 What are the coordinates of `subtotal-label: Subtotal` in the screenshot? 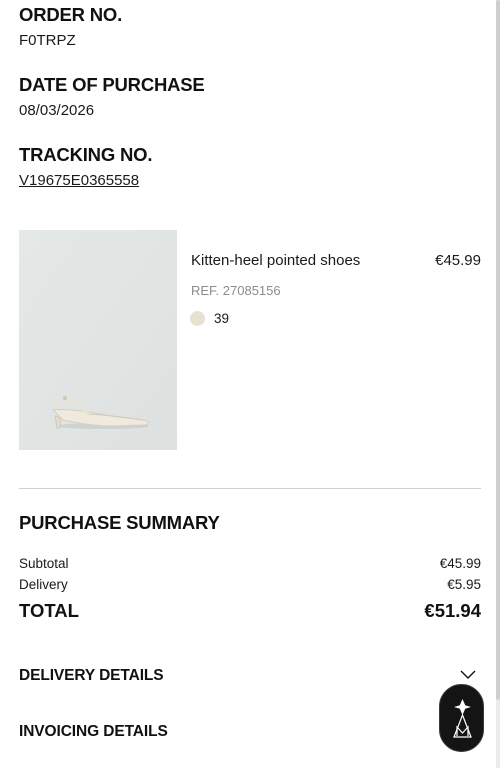 It's located at (44, 563).